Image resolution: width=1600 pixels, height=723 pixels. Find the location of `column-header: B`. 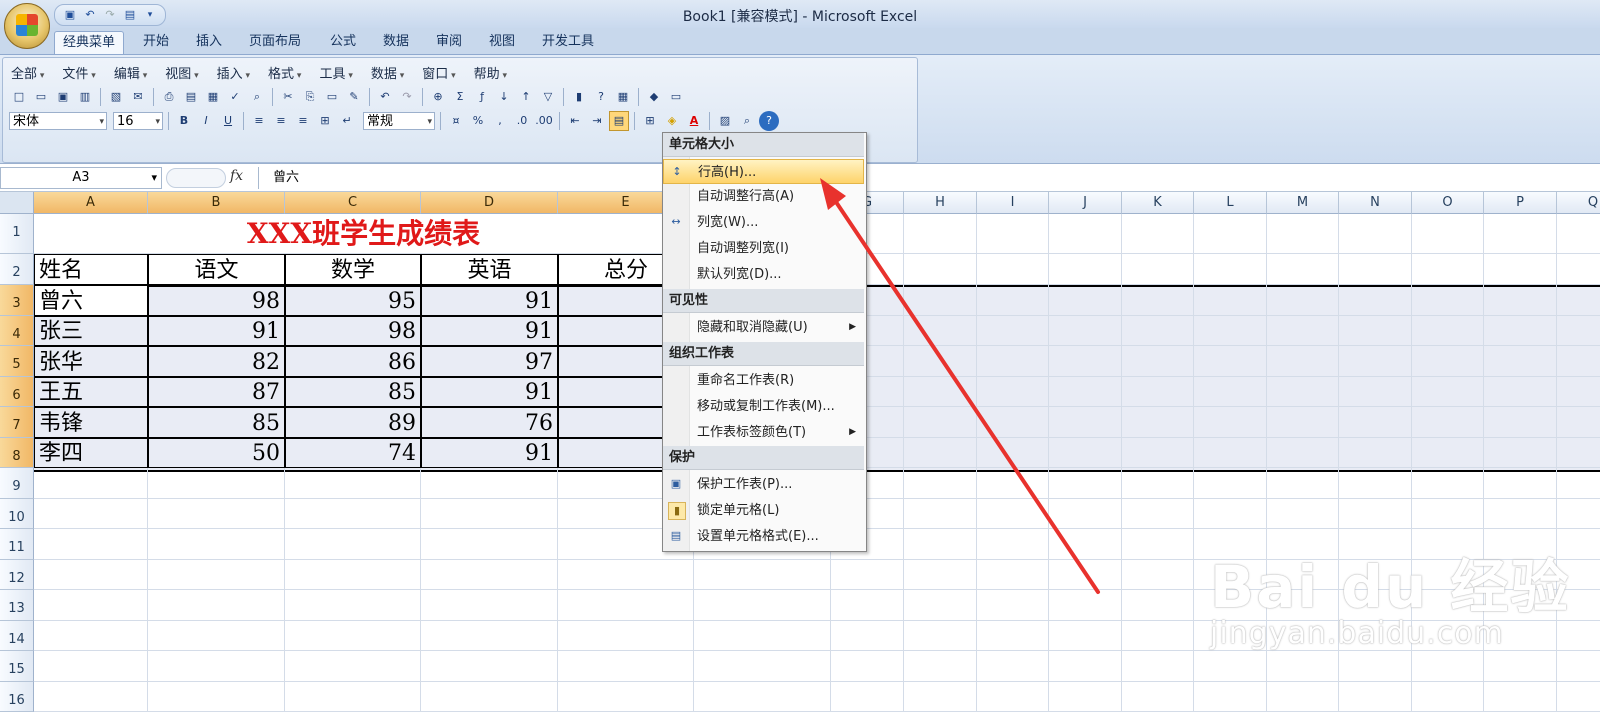

column-header: B is located at coordinates (216, 203).